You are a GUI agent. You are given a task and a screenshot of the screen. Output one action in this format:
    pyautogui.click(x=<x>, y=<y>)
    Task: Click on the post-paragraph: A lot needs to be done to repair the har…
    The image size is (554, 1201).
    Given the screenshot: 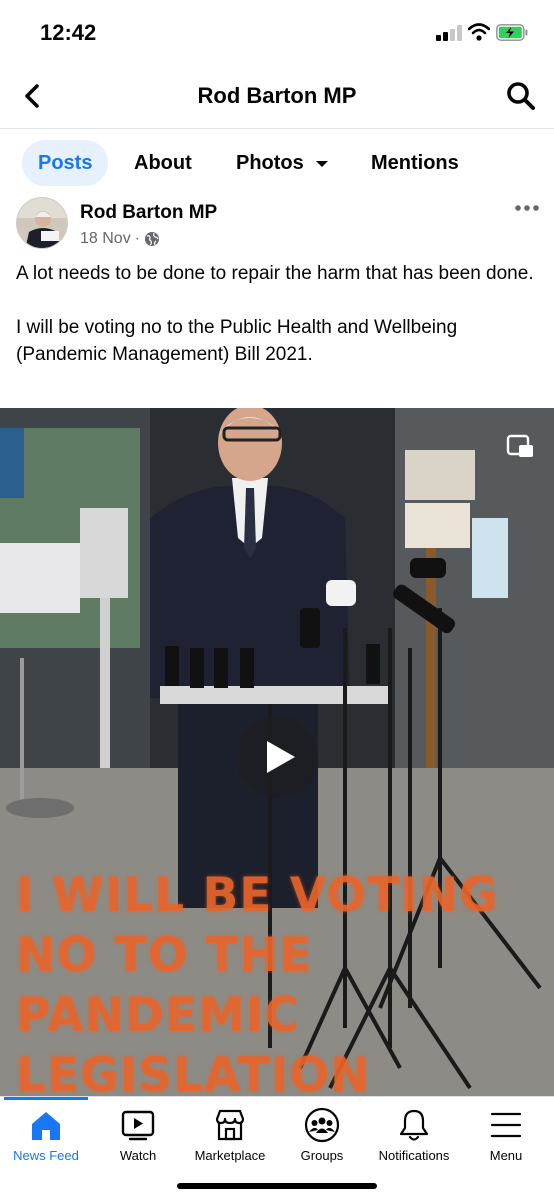 What is the action you would take?
    pyautogui.click(x=275, y=273)
    